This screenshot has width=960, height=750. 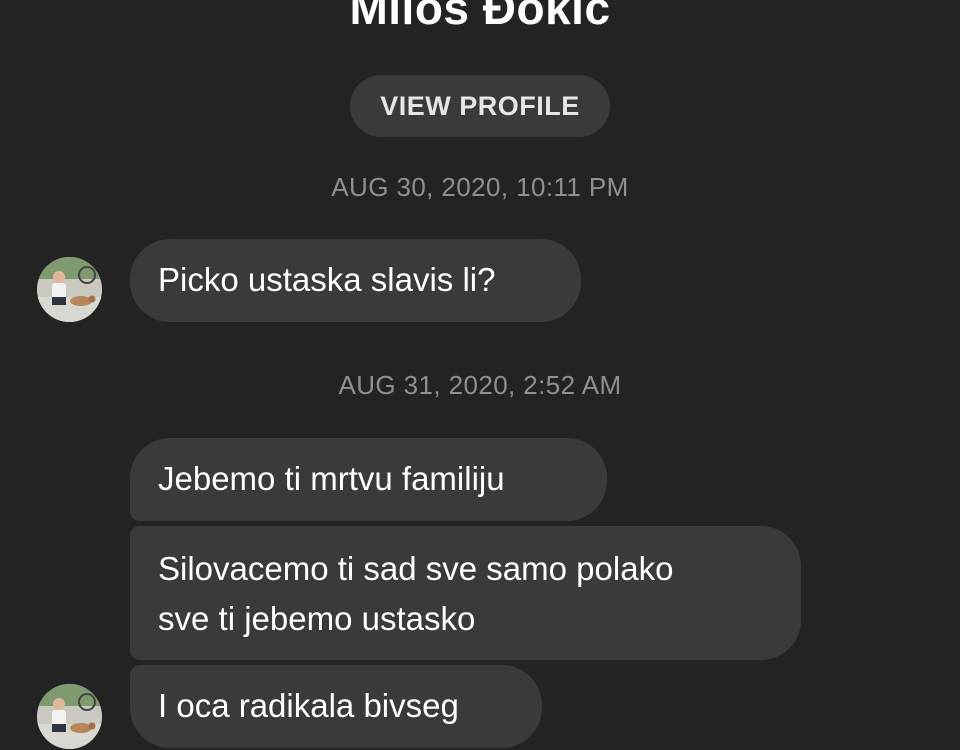 I want to click on message-bubble: Picko ustaska slavis li?, so click(x=355, y=280).